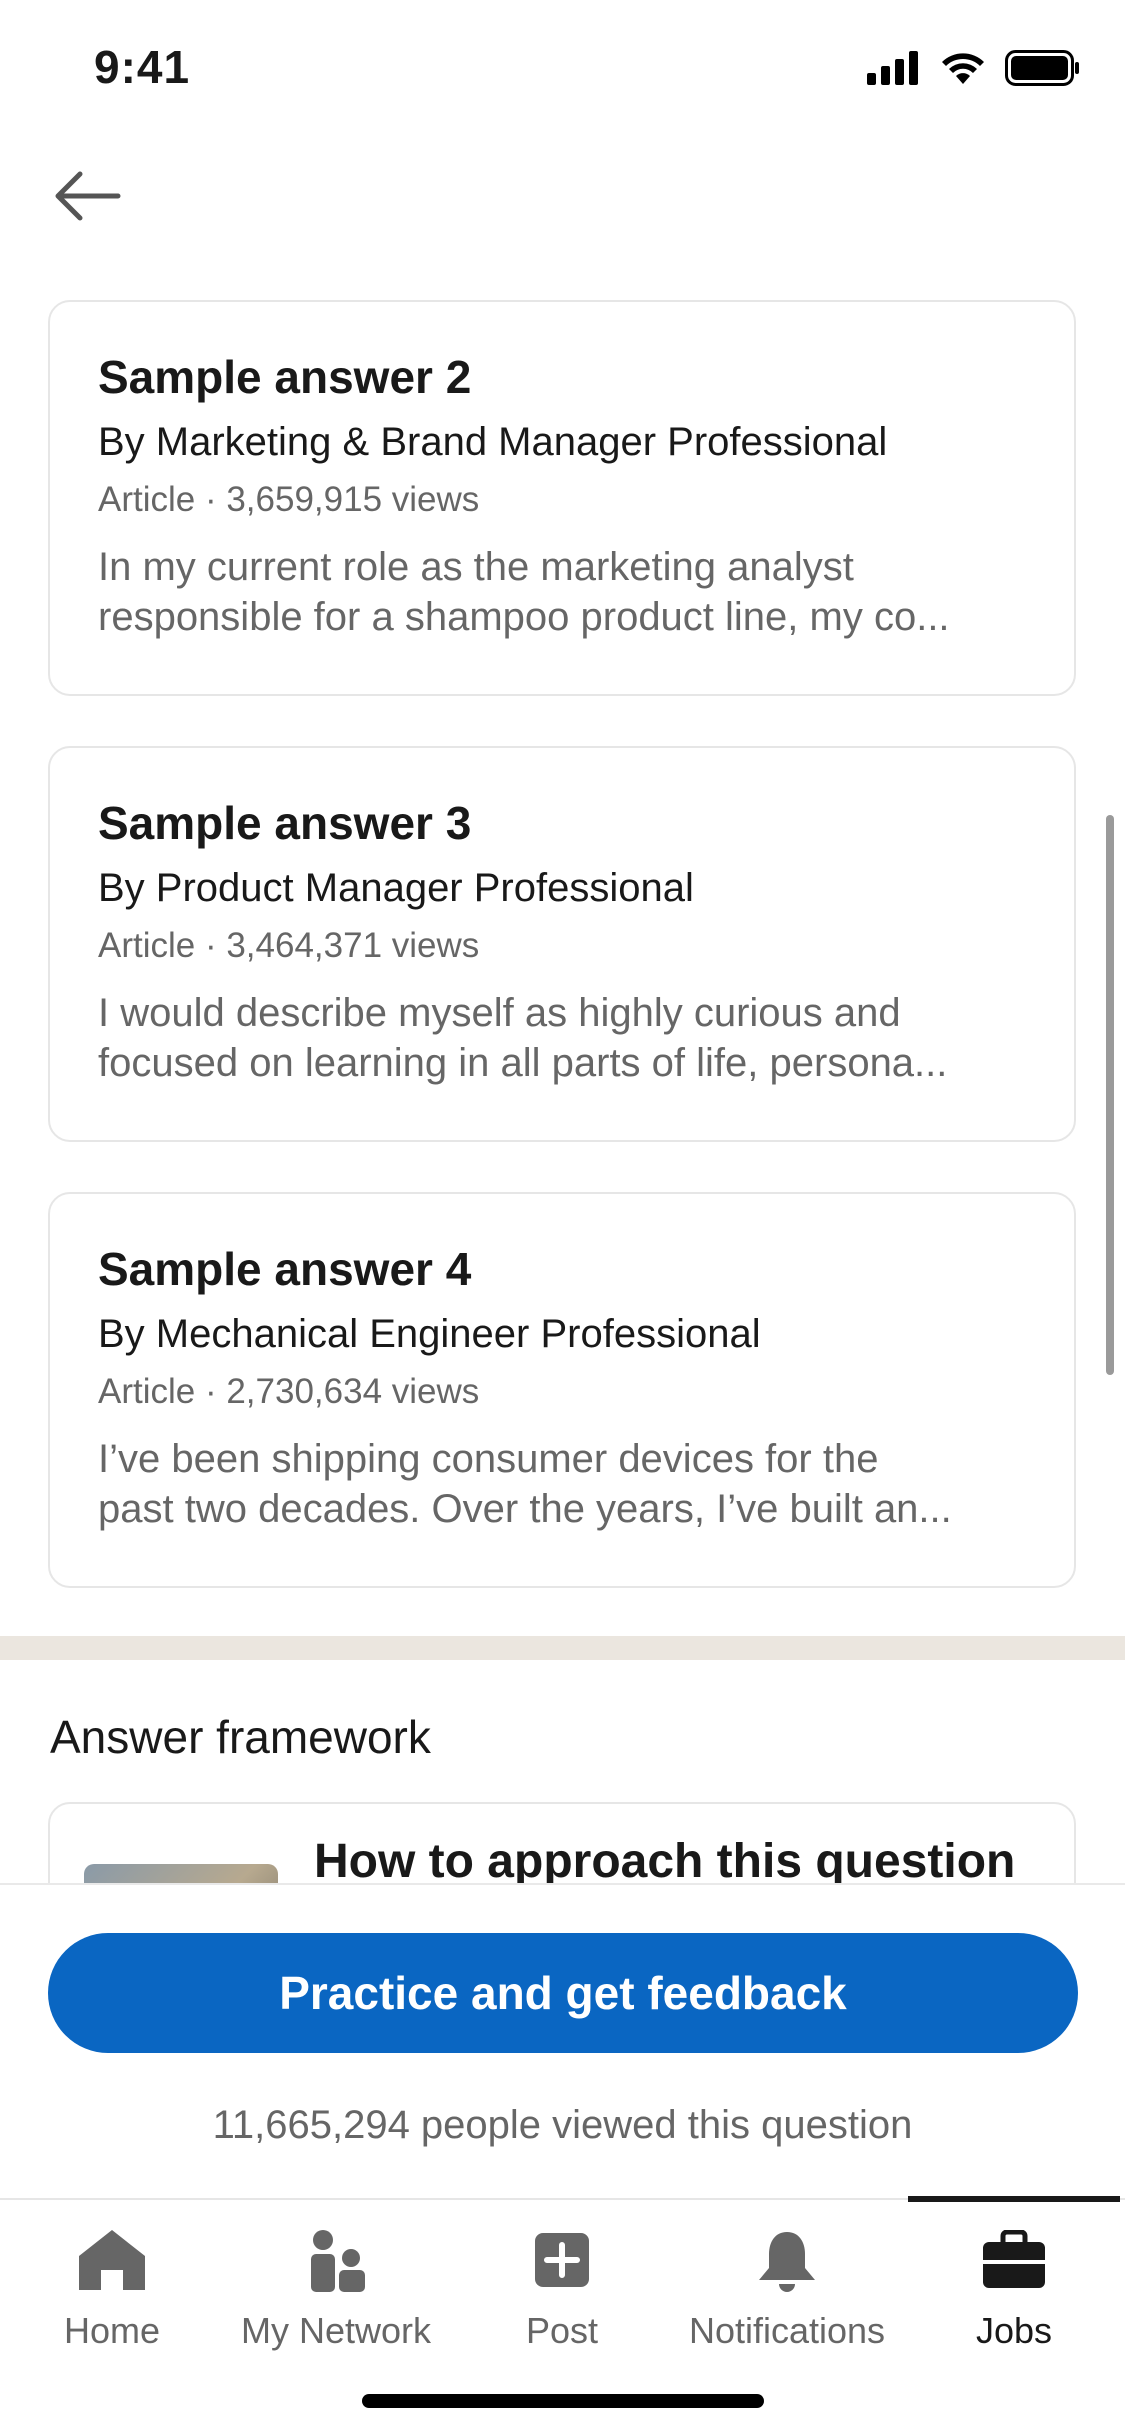 This screenshot has height=2436, width=1125. I want to click on tab-jobs: Jobs, so click(1014, 2285).